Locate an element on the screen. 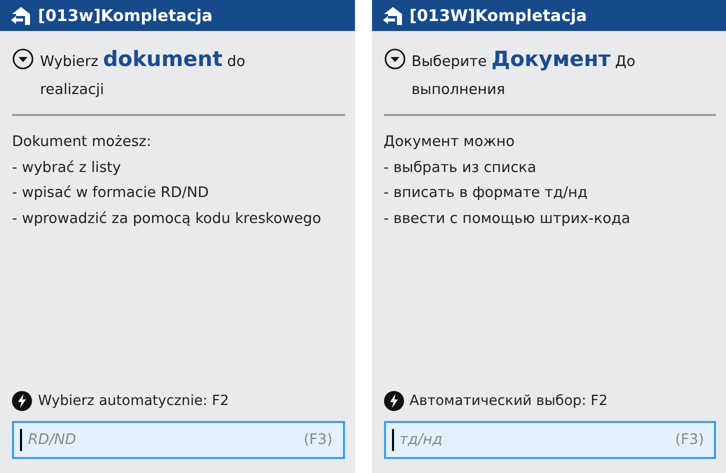 This screenshot has width=726, height=473. instruction-text: - вписать в формате тд/нд is located at coordinates (486, 193).